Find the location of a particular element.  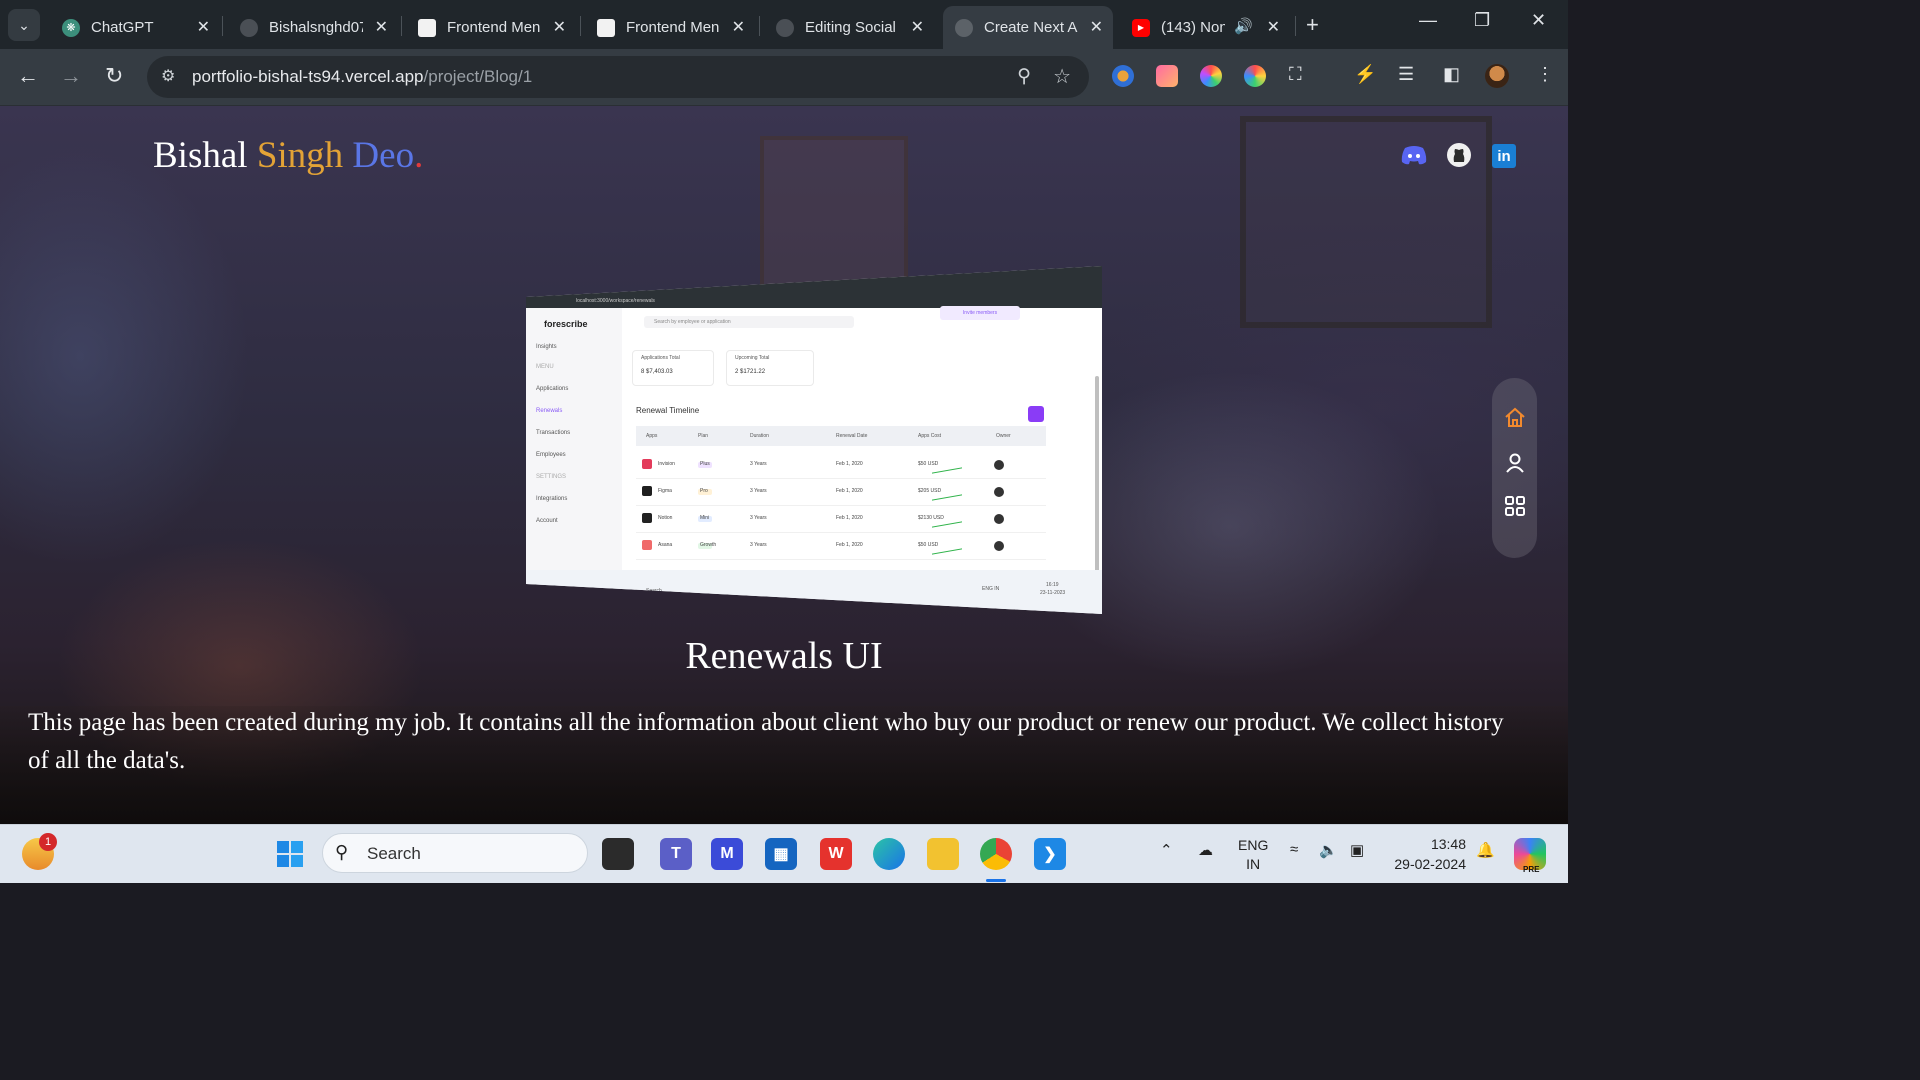

battery-icon: ▣ is located at coordinates (1357, 850).